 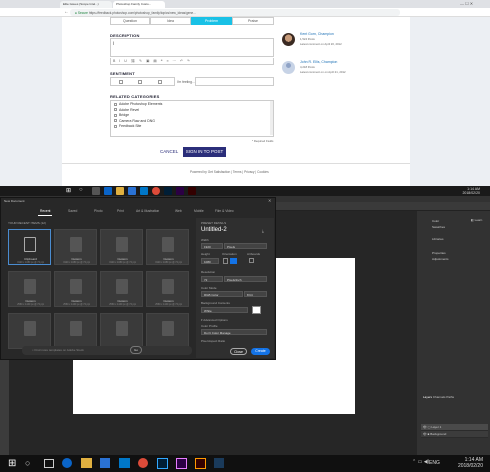 I want to click on cancel-button: CANCEL, so click(x=169, y=151).